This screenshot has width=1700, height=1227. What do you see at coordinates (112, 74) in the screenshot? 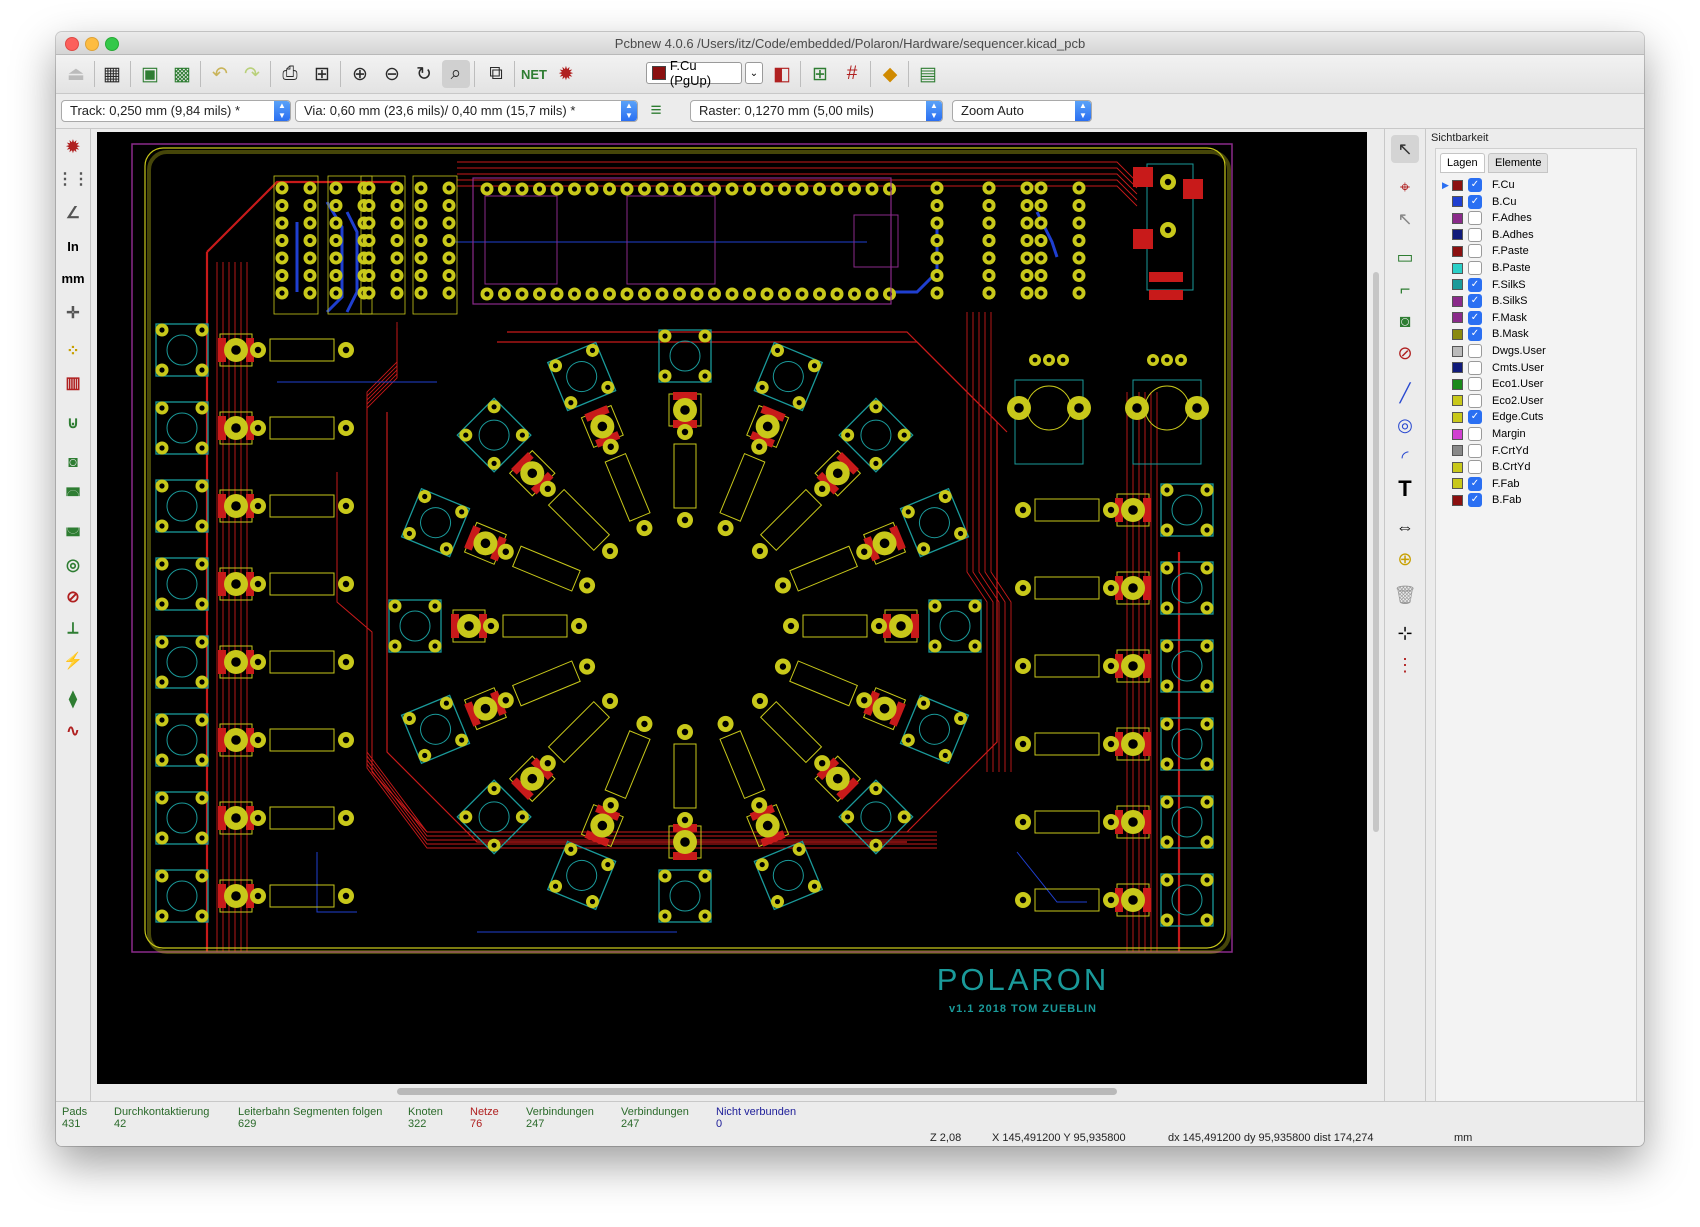
I see `page-settings-icon: ▦` at bounding box center [112, 74].